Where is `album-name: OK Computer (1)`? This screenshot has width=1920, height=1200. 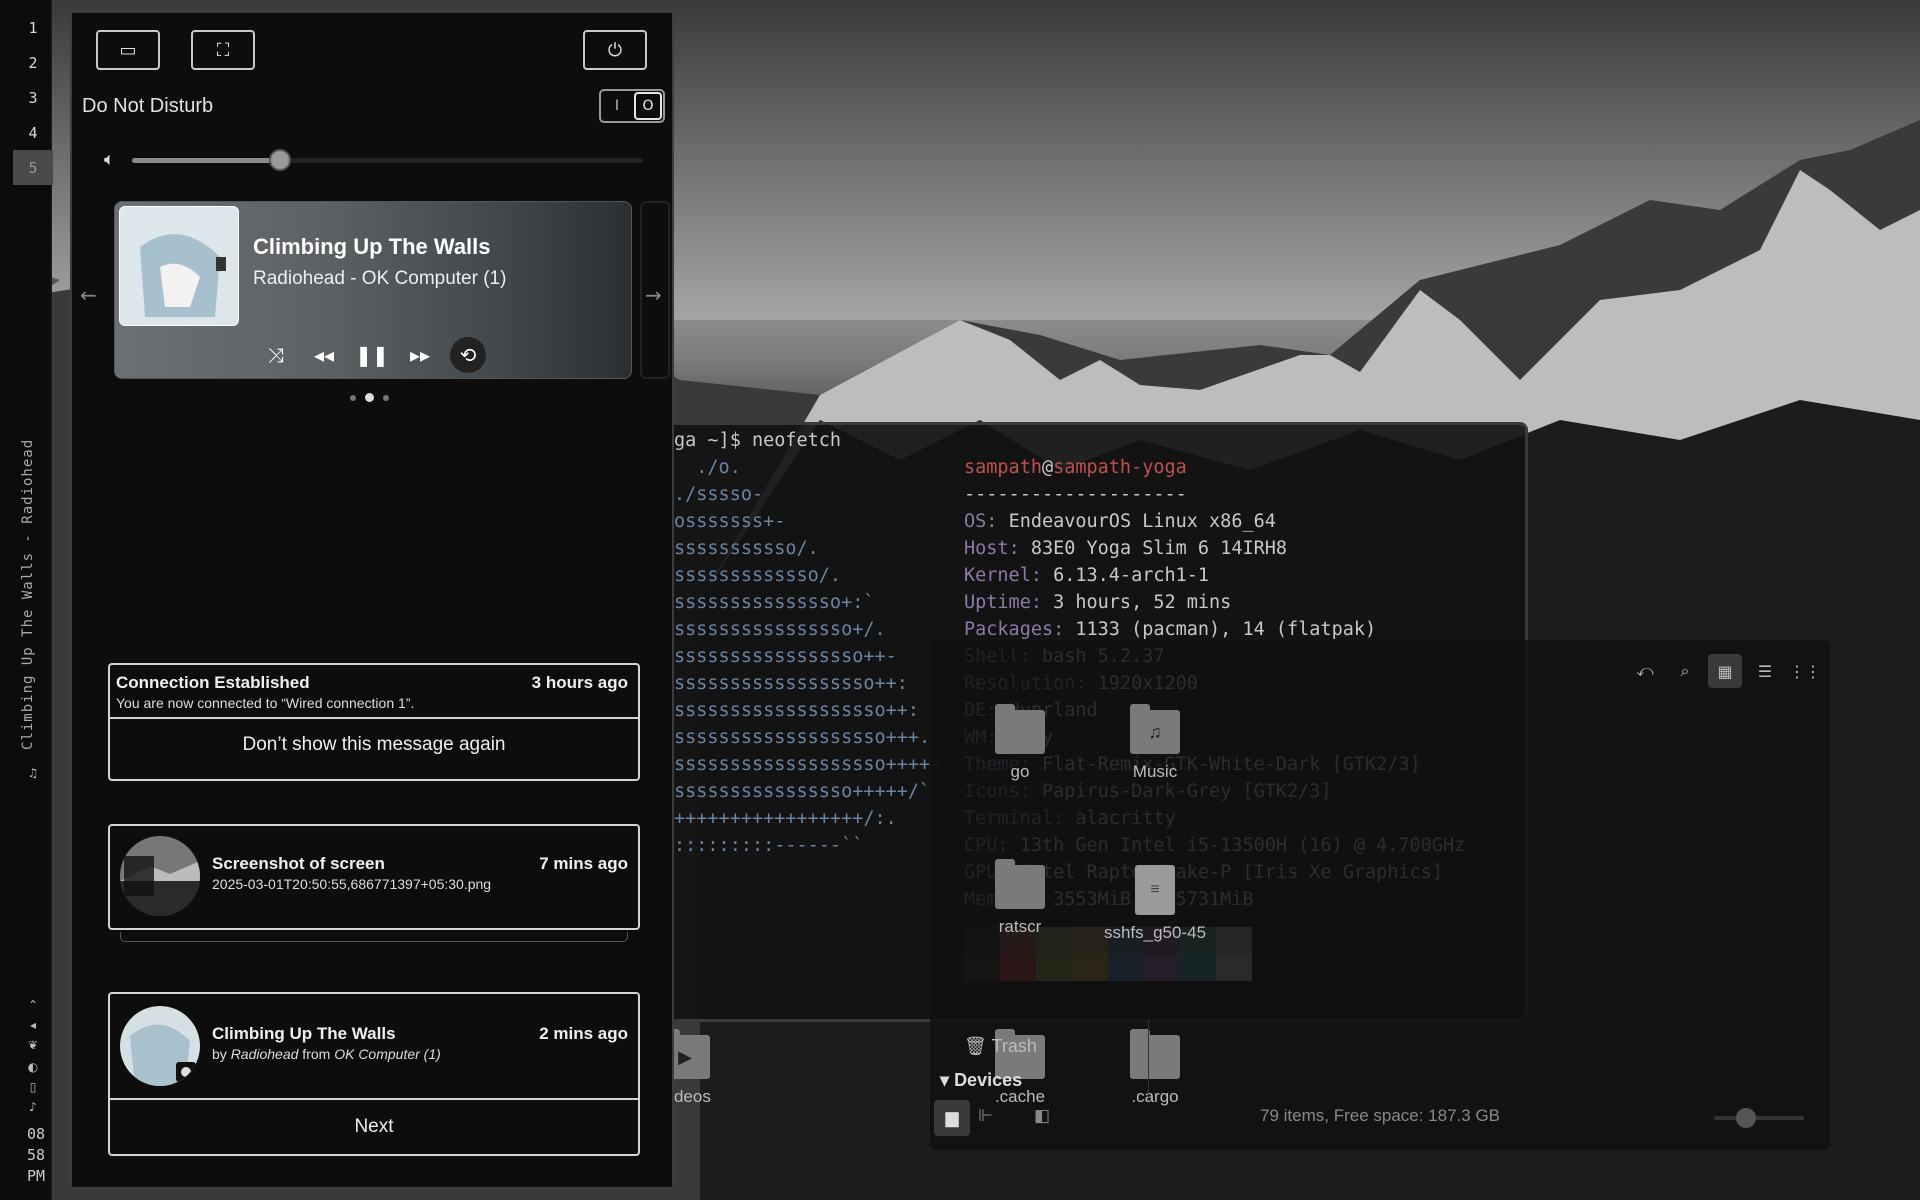 album-name: OK Computer (1) is located at coordinates (387, 1054).